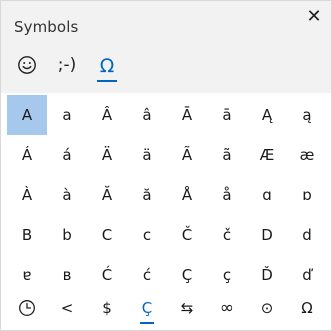 Image resolution: width=332 pixels, height=331 pixels. Describe the element at coordinates (187, 115) in the screenshot. I see `symbol-cell: Ā` at that location.